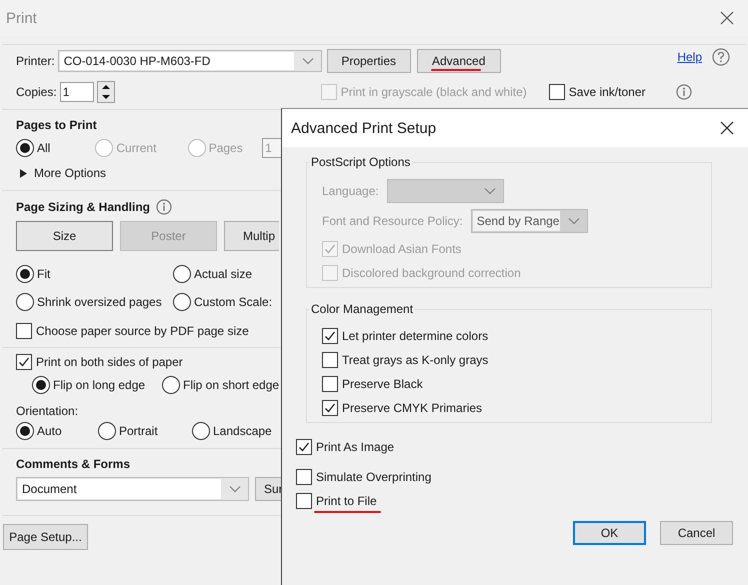  I want to click on dialog-button: Advanced, so click(458, 61).